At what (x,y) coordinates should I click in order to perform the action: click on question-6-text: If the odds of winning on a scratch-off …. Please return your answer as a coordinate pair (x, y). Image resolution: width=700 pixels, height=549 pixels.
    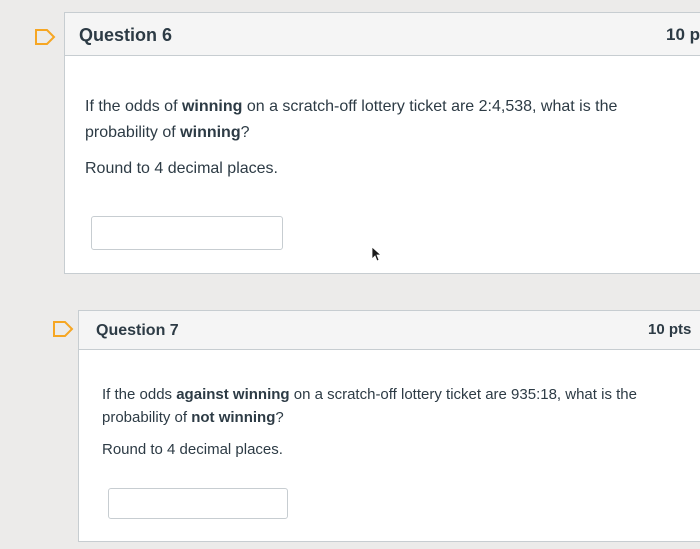
    Looking at the image, I should click on (351, 119).